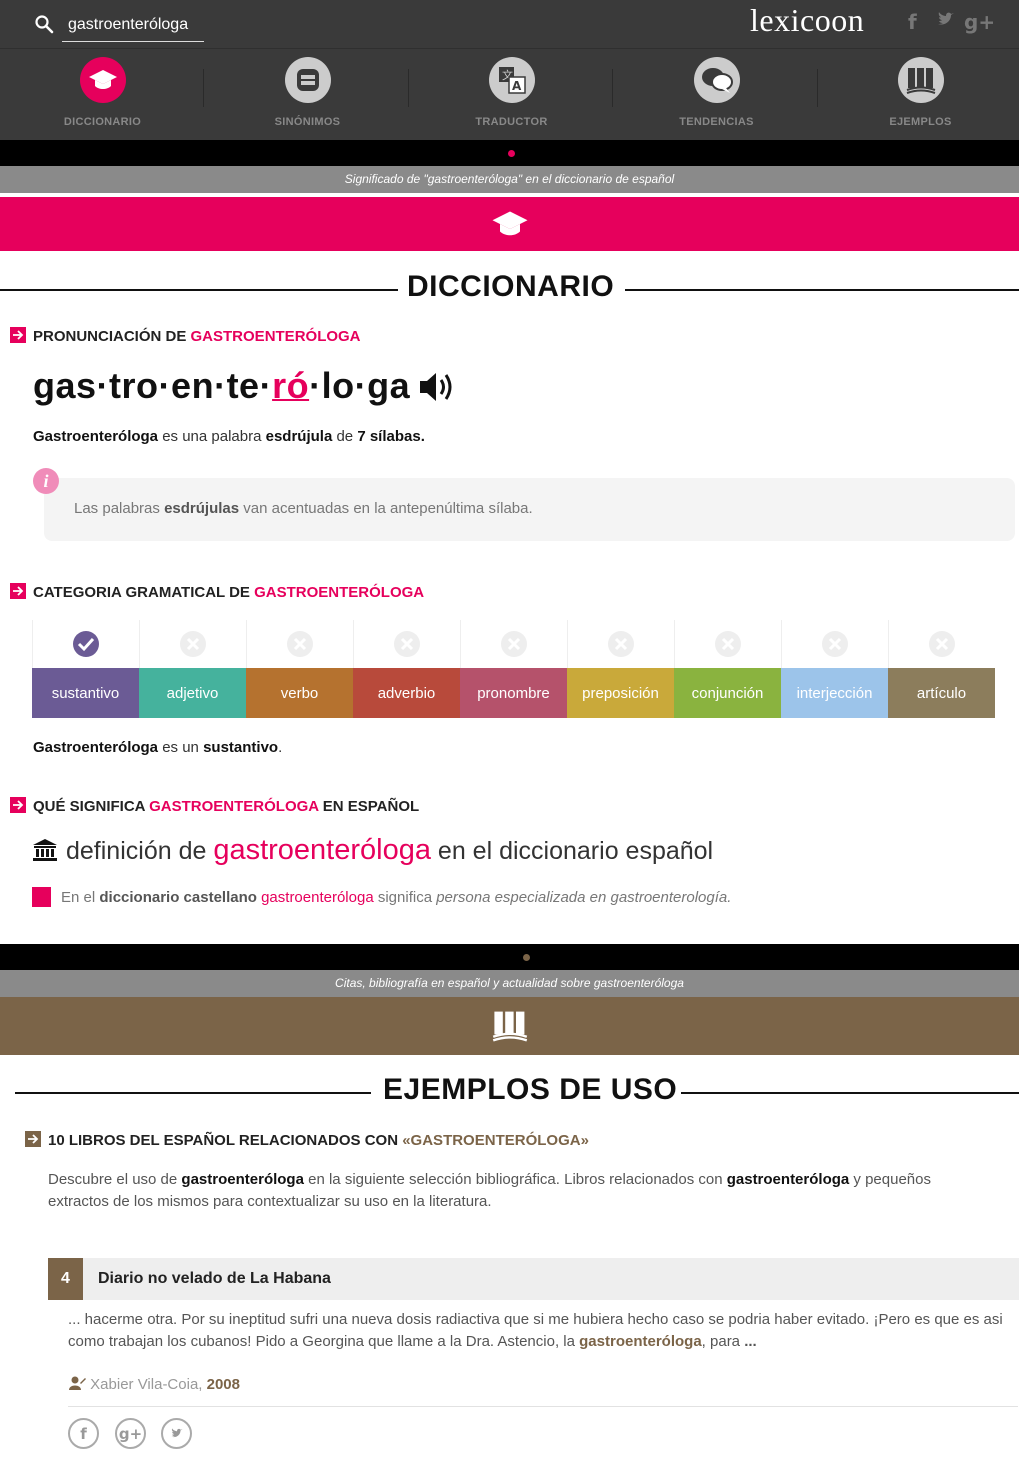 This screenshot has width=1019, height=1468. I want to click on nav-item-ejemplos: EJEMPLOS, so click(918, 91).